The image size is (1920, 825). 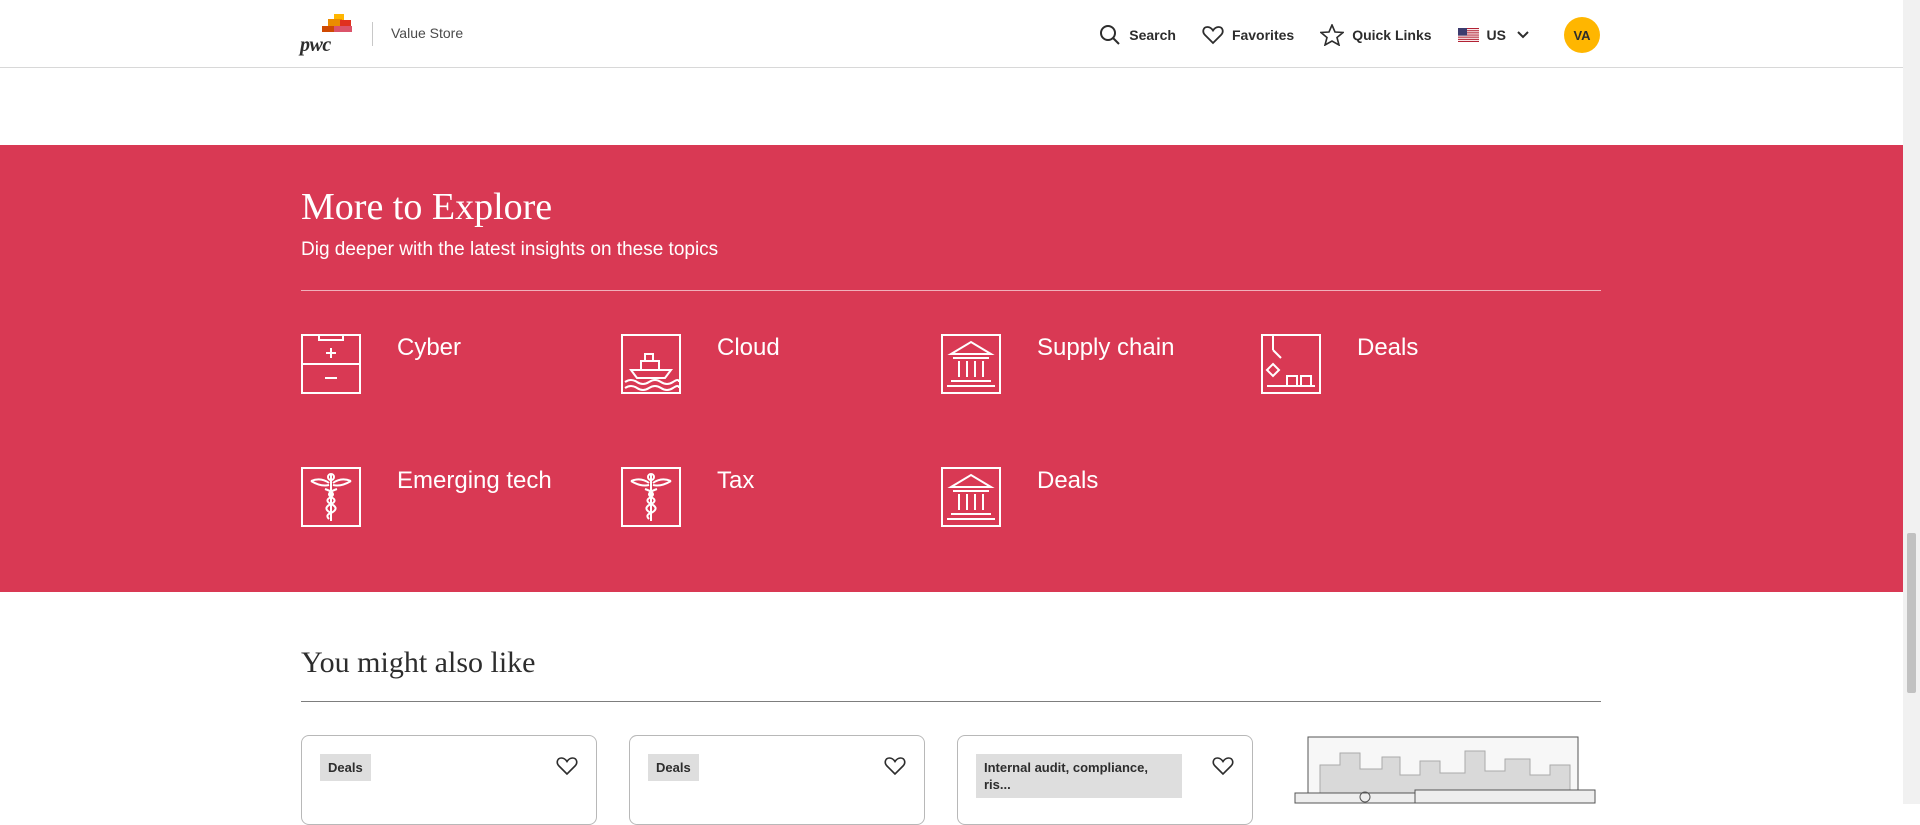 I want to click on recommended-divider, so click(x=951, y=701).